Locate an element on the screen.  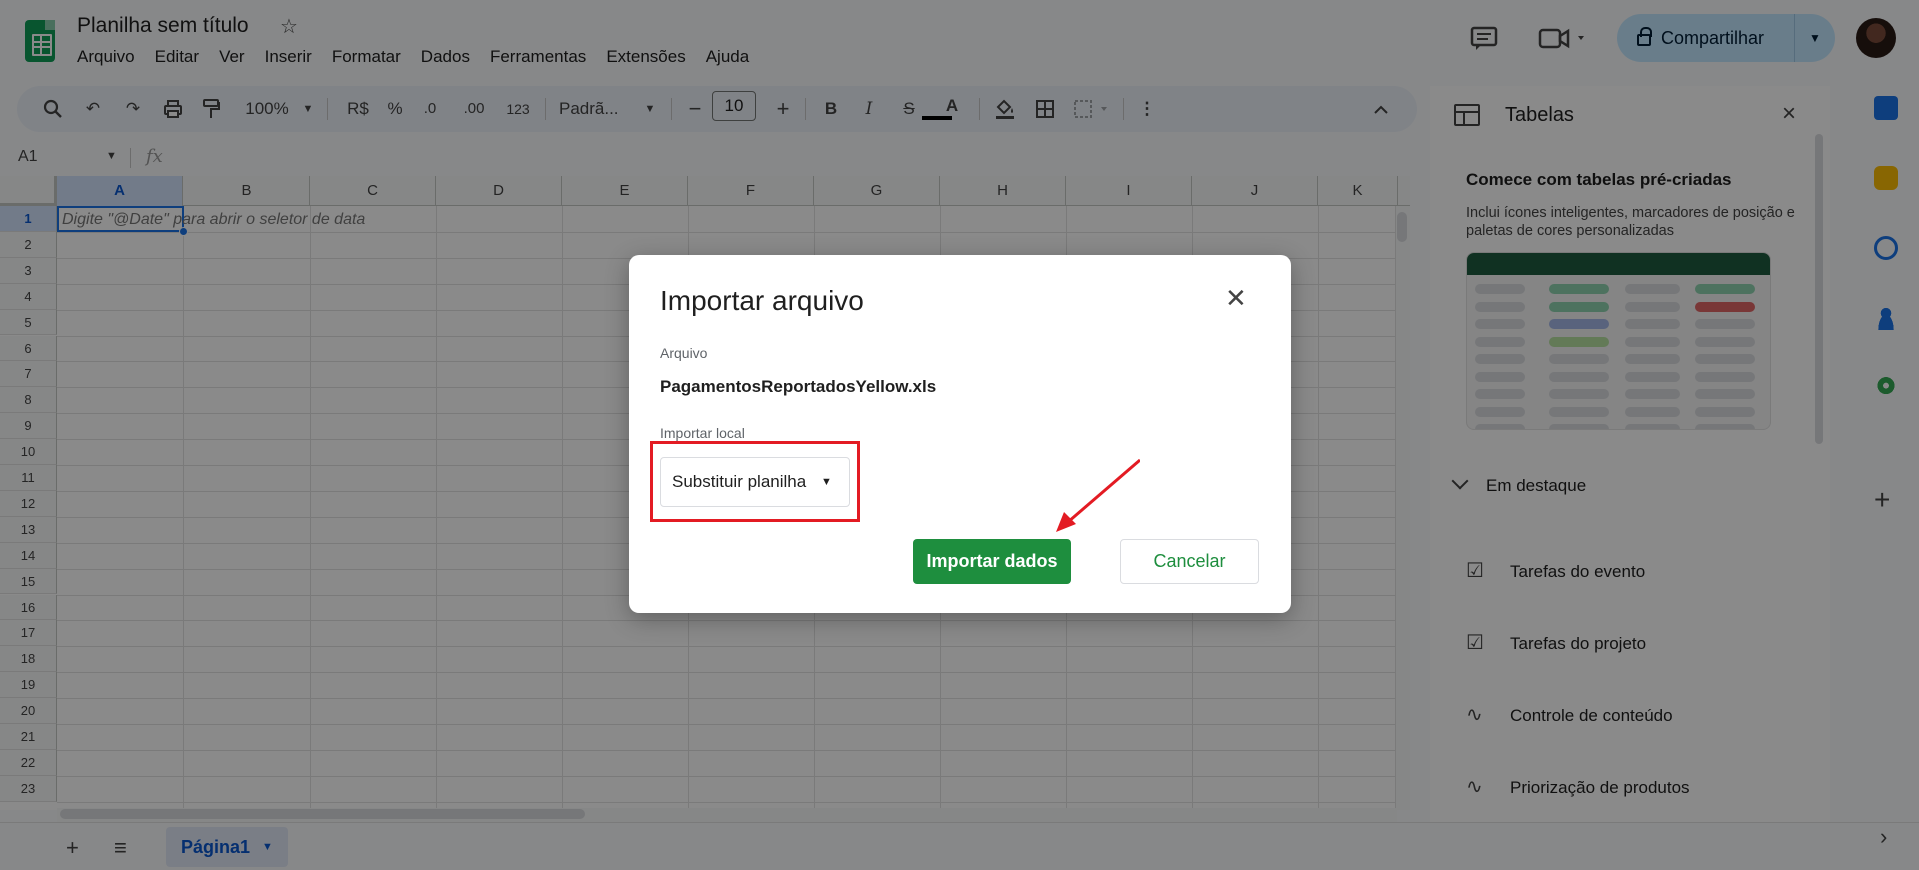
import-data-button: Importar dados is located at coordinates (992, 561).